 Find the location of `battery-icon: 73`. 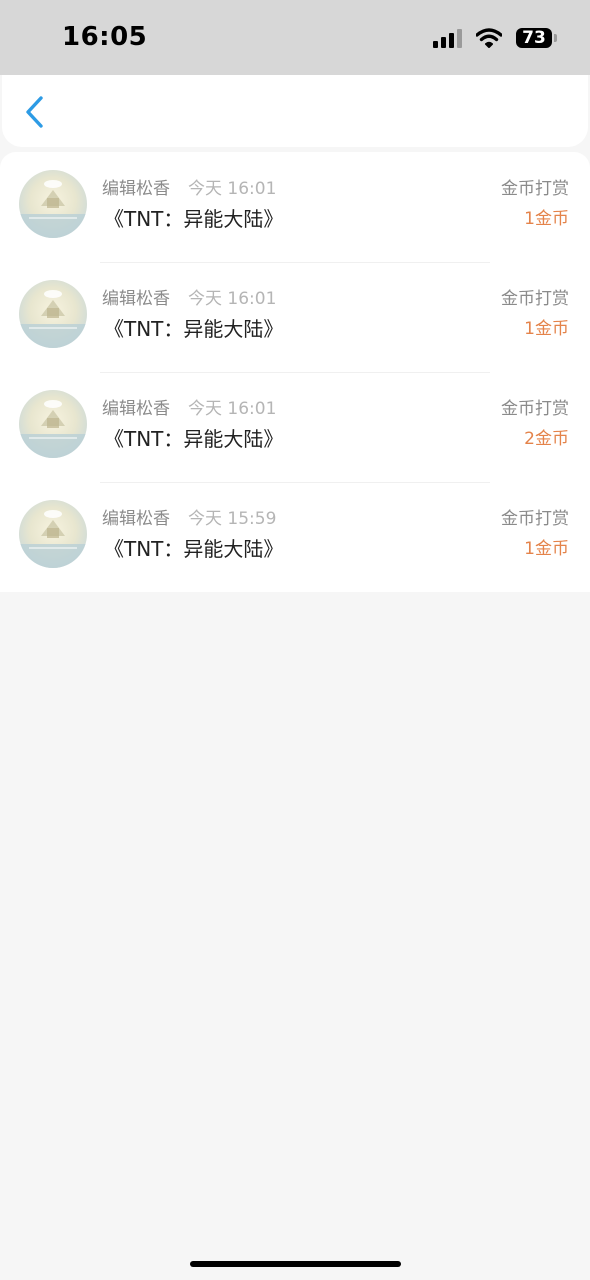

battery-icon: 73 is located at coordinates (536, 37).